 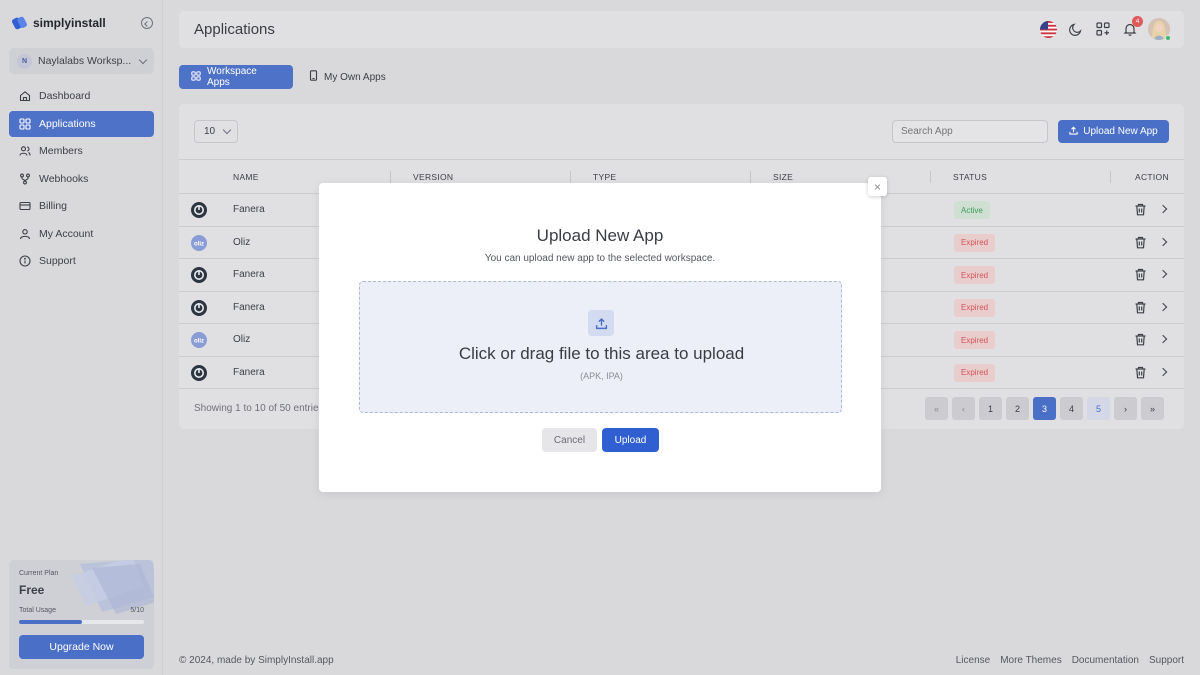 I want to click on upload-new-app-button: Upload New App, so click(x=1113, y=131).